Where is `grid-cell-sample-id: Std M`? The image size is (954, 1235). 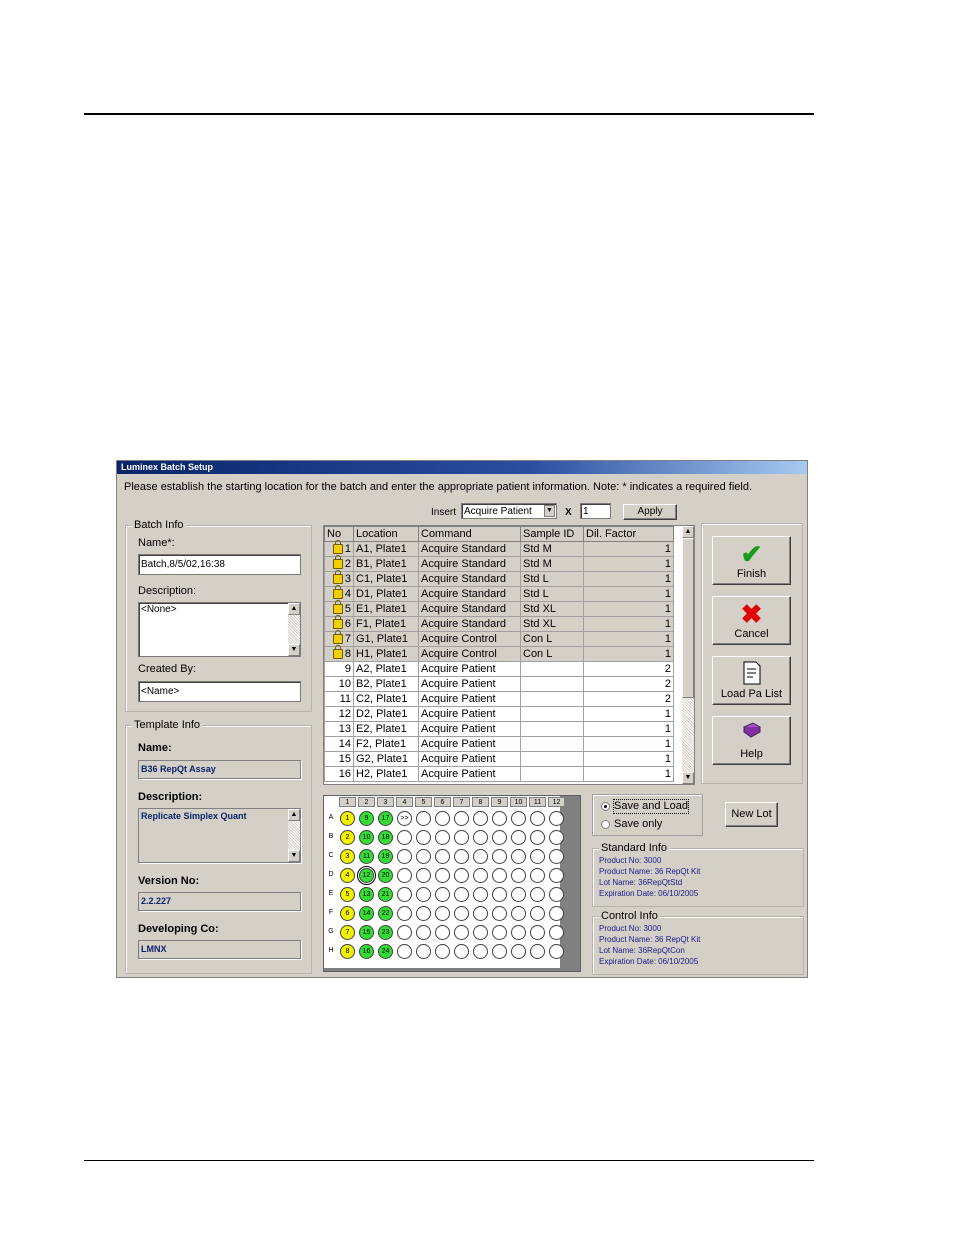 grid-cell-sample-id: Std M is located at coordinates (552, 564).